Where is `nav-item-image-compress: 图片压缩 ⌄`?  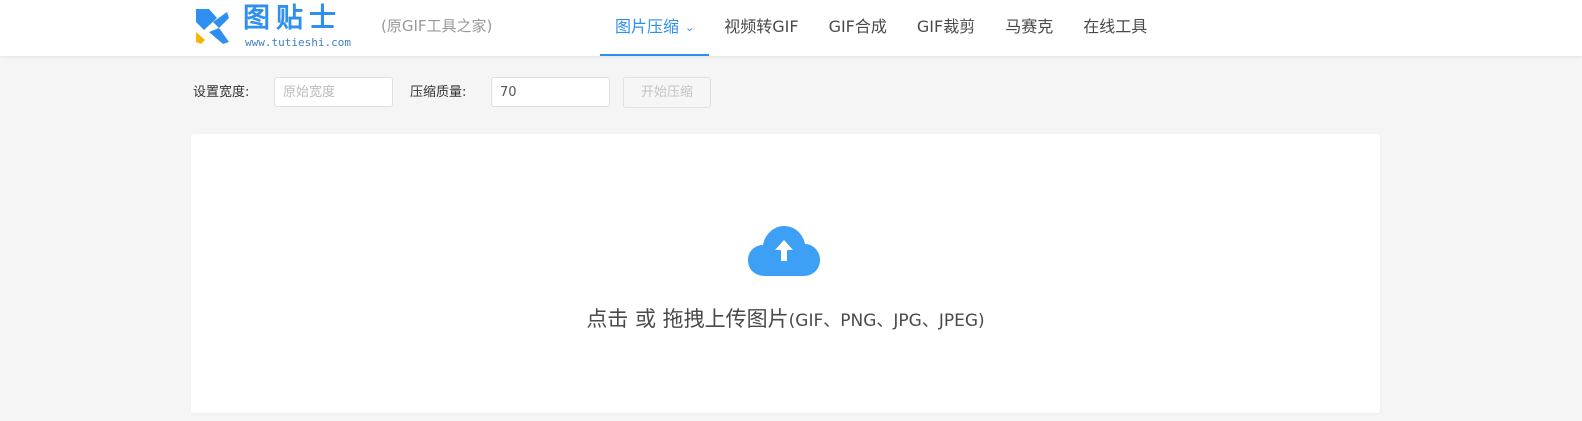
nav-item-image-compress: 图片压缩 ⌄ is located at coordinates (655, 28).